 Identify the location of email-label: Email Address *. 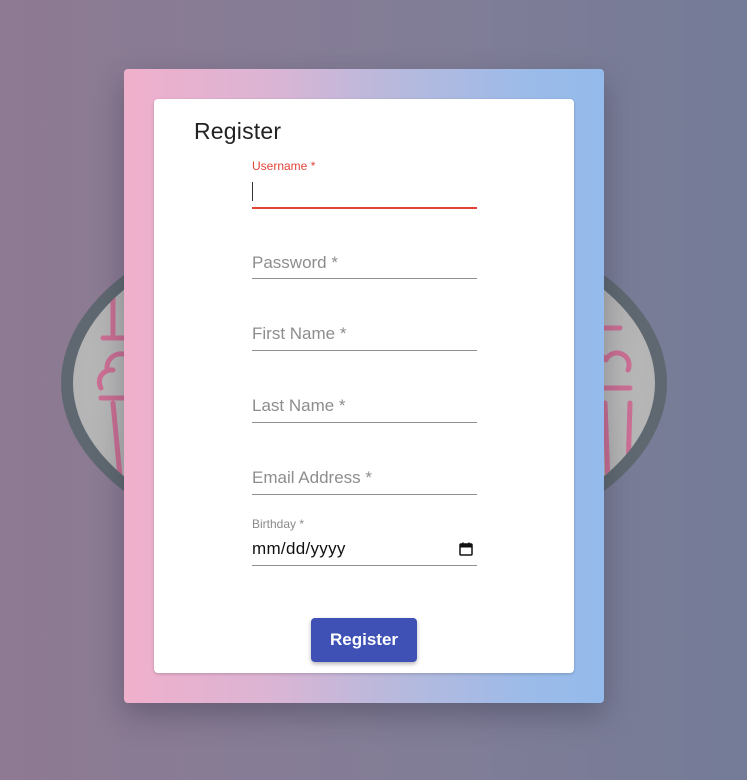
(312, 477).